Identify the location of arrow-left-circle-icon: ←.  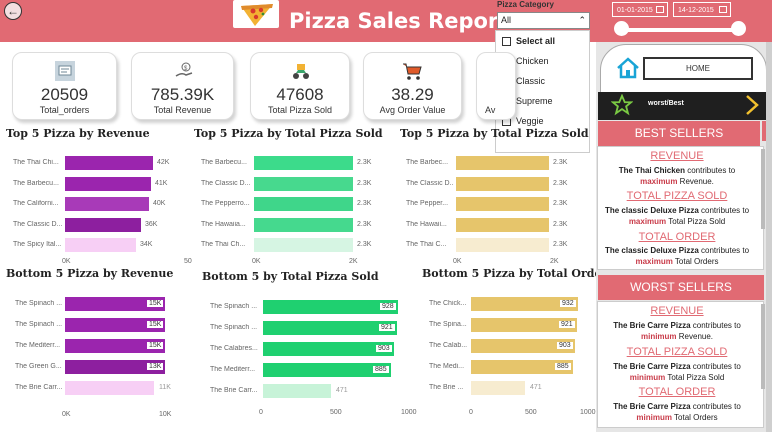
(13, 11).